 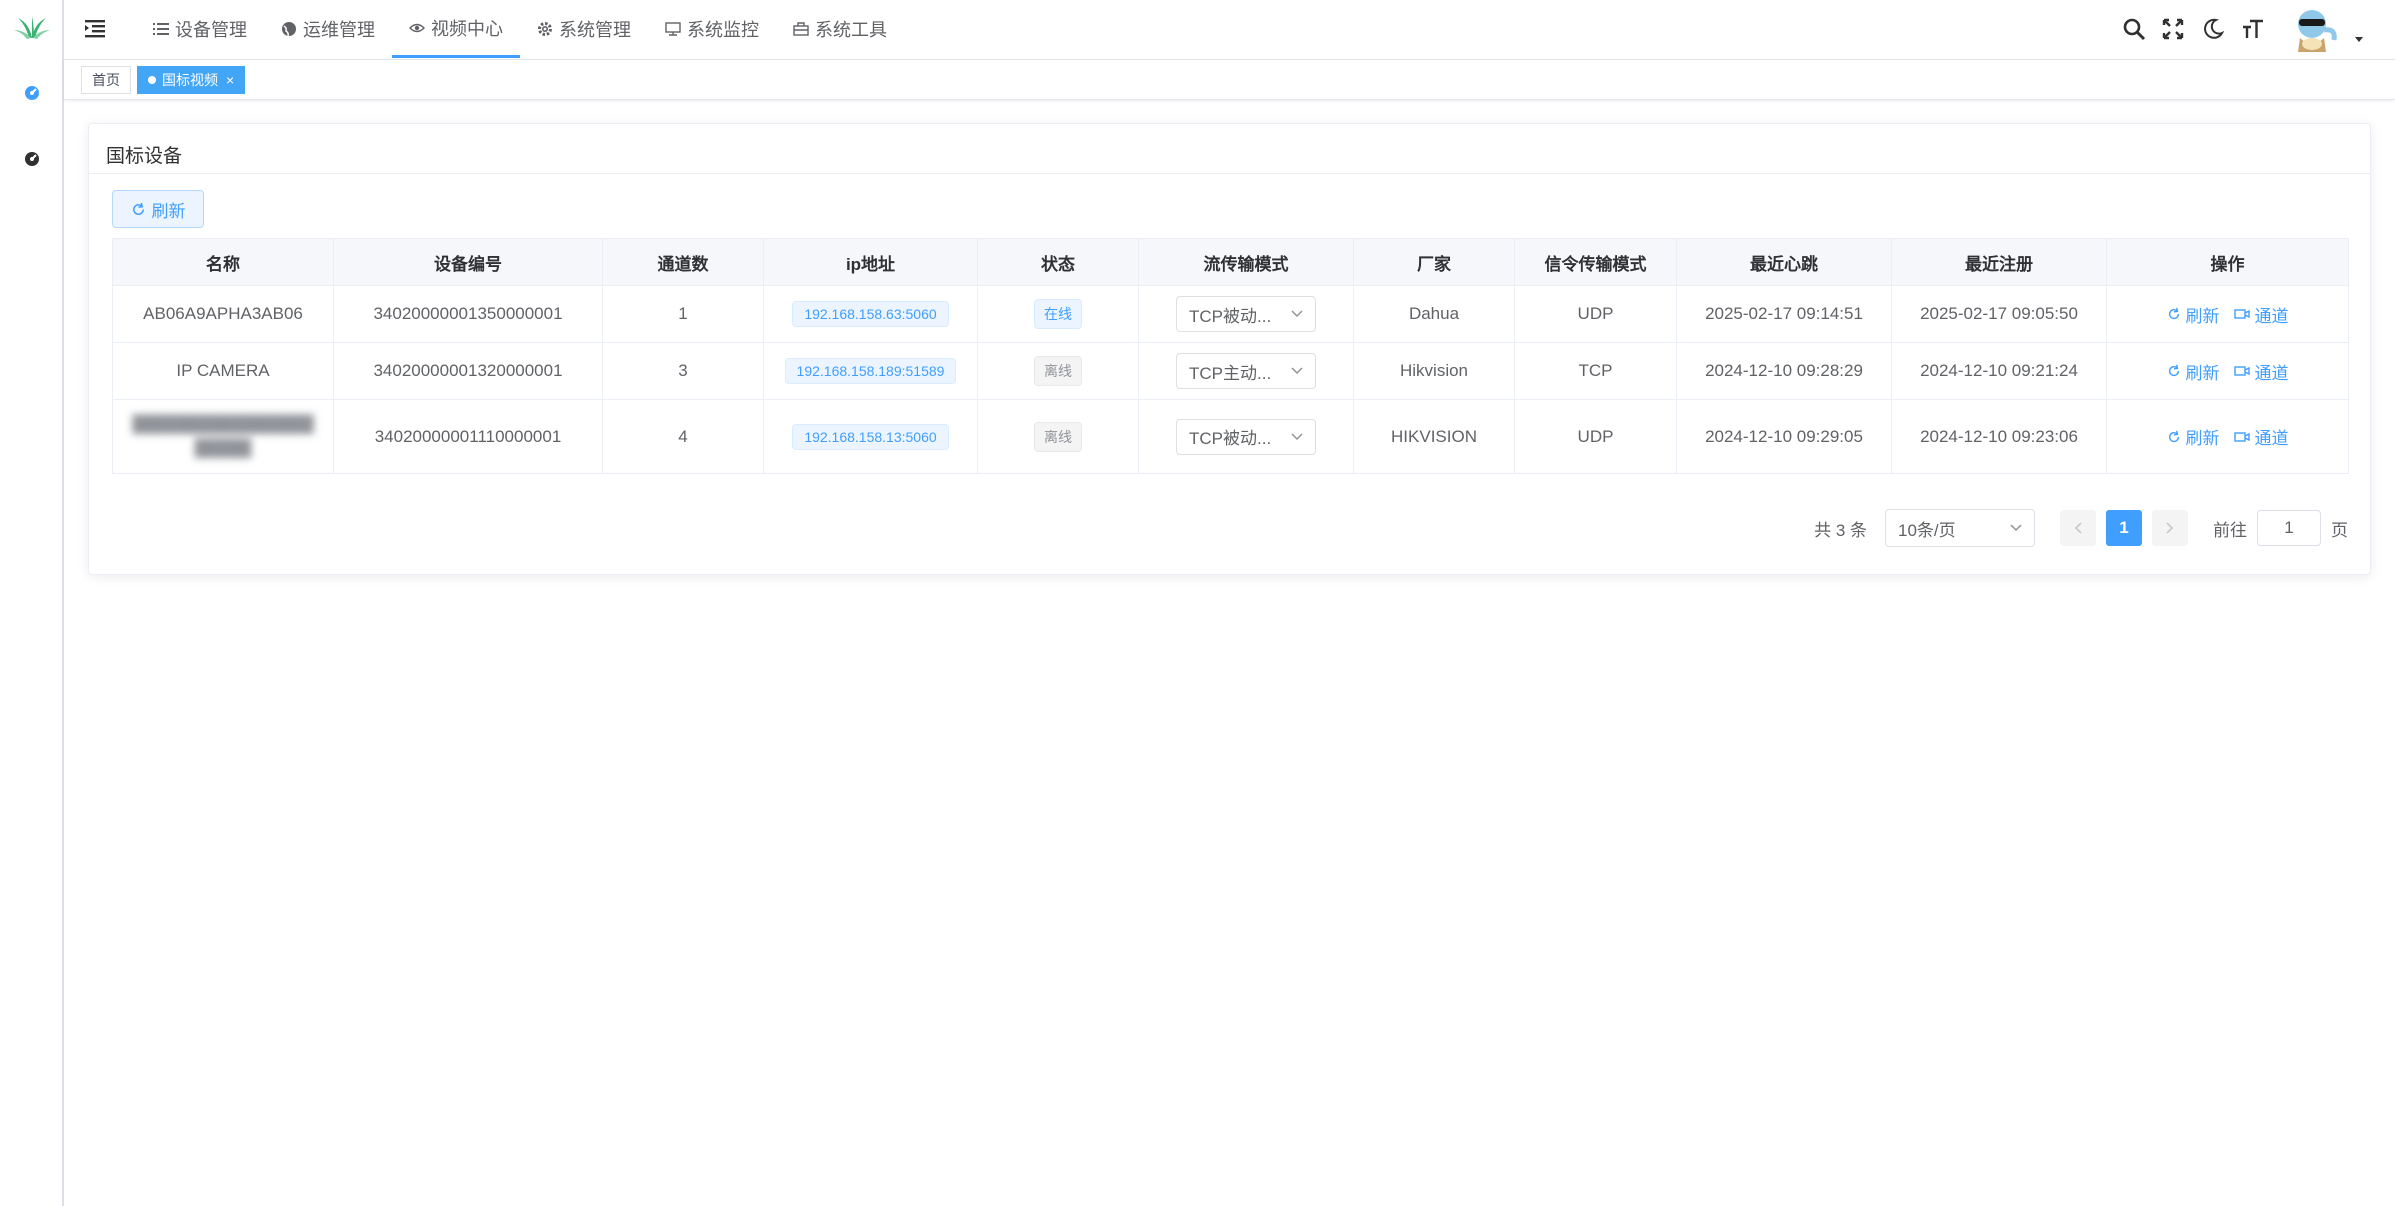 What do you see at coordinates (2230, 530) in the screenshot?
I see `goto-prefix: 前往` at bounding box center [2230, 530].